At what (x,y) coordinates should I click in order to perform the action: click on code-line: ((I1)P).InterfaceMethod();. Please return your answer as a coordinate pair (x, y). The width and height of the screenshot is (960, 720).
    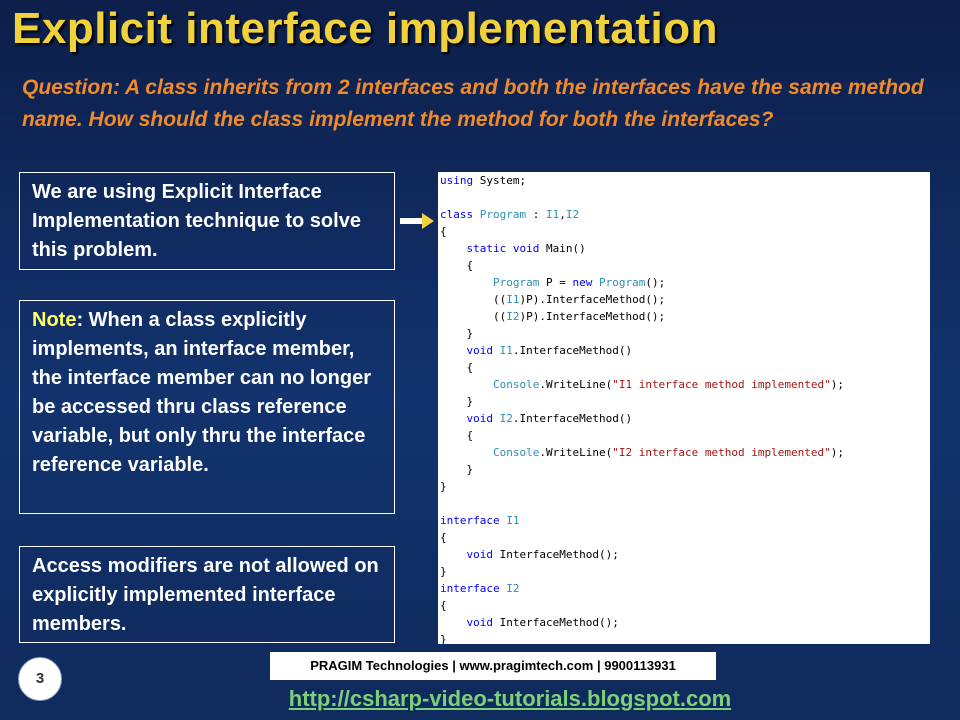
    Looking at the image, I should click on (553, 299).